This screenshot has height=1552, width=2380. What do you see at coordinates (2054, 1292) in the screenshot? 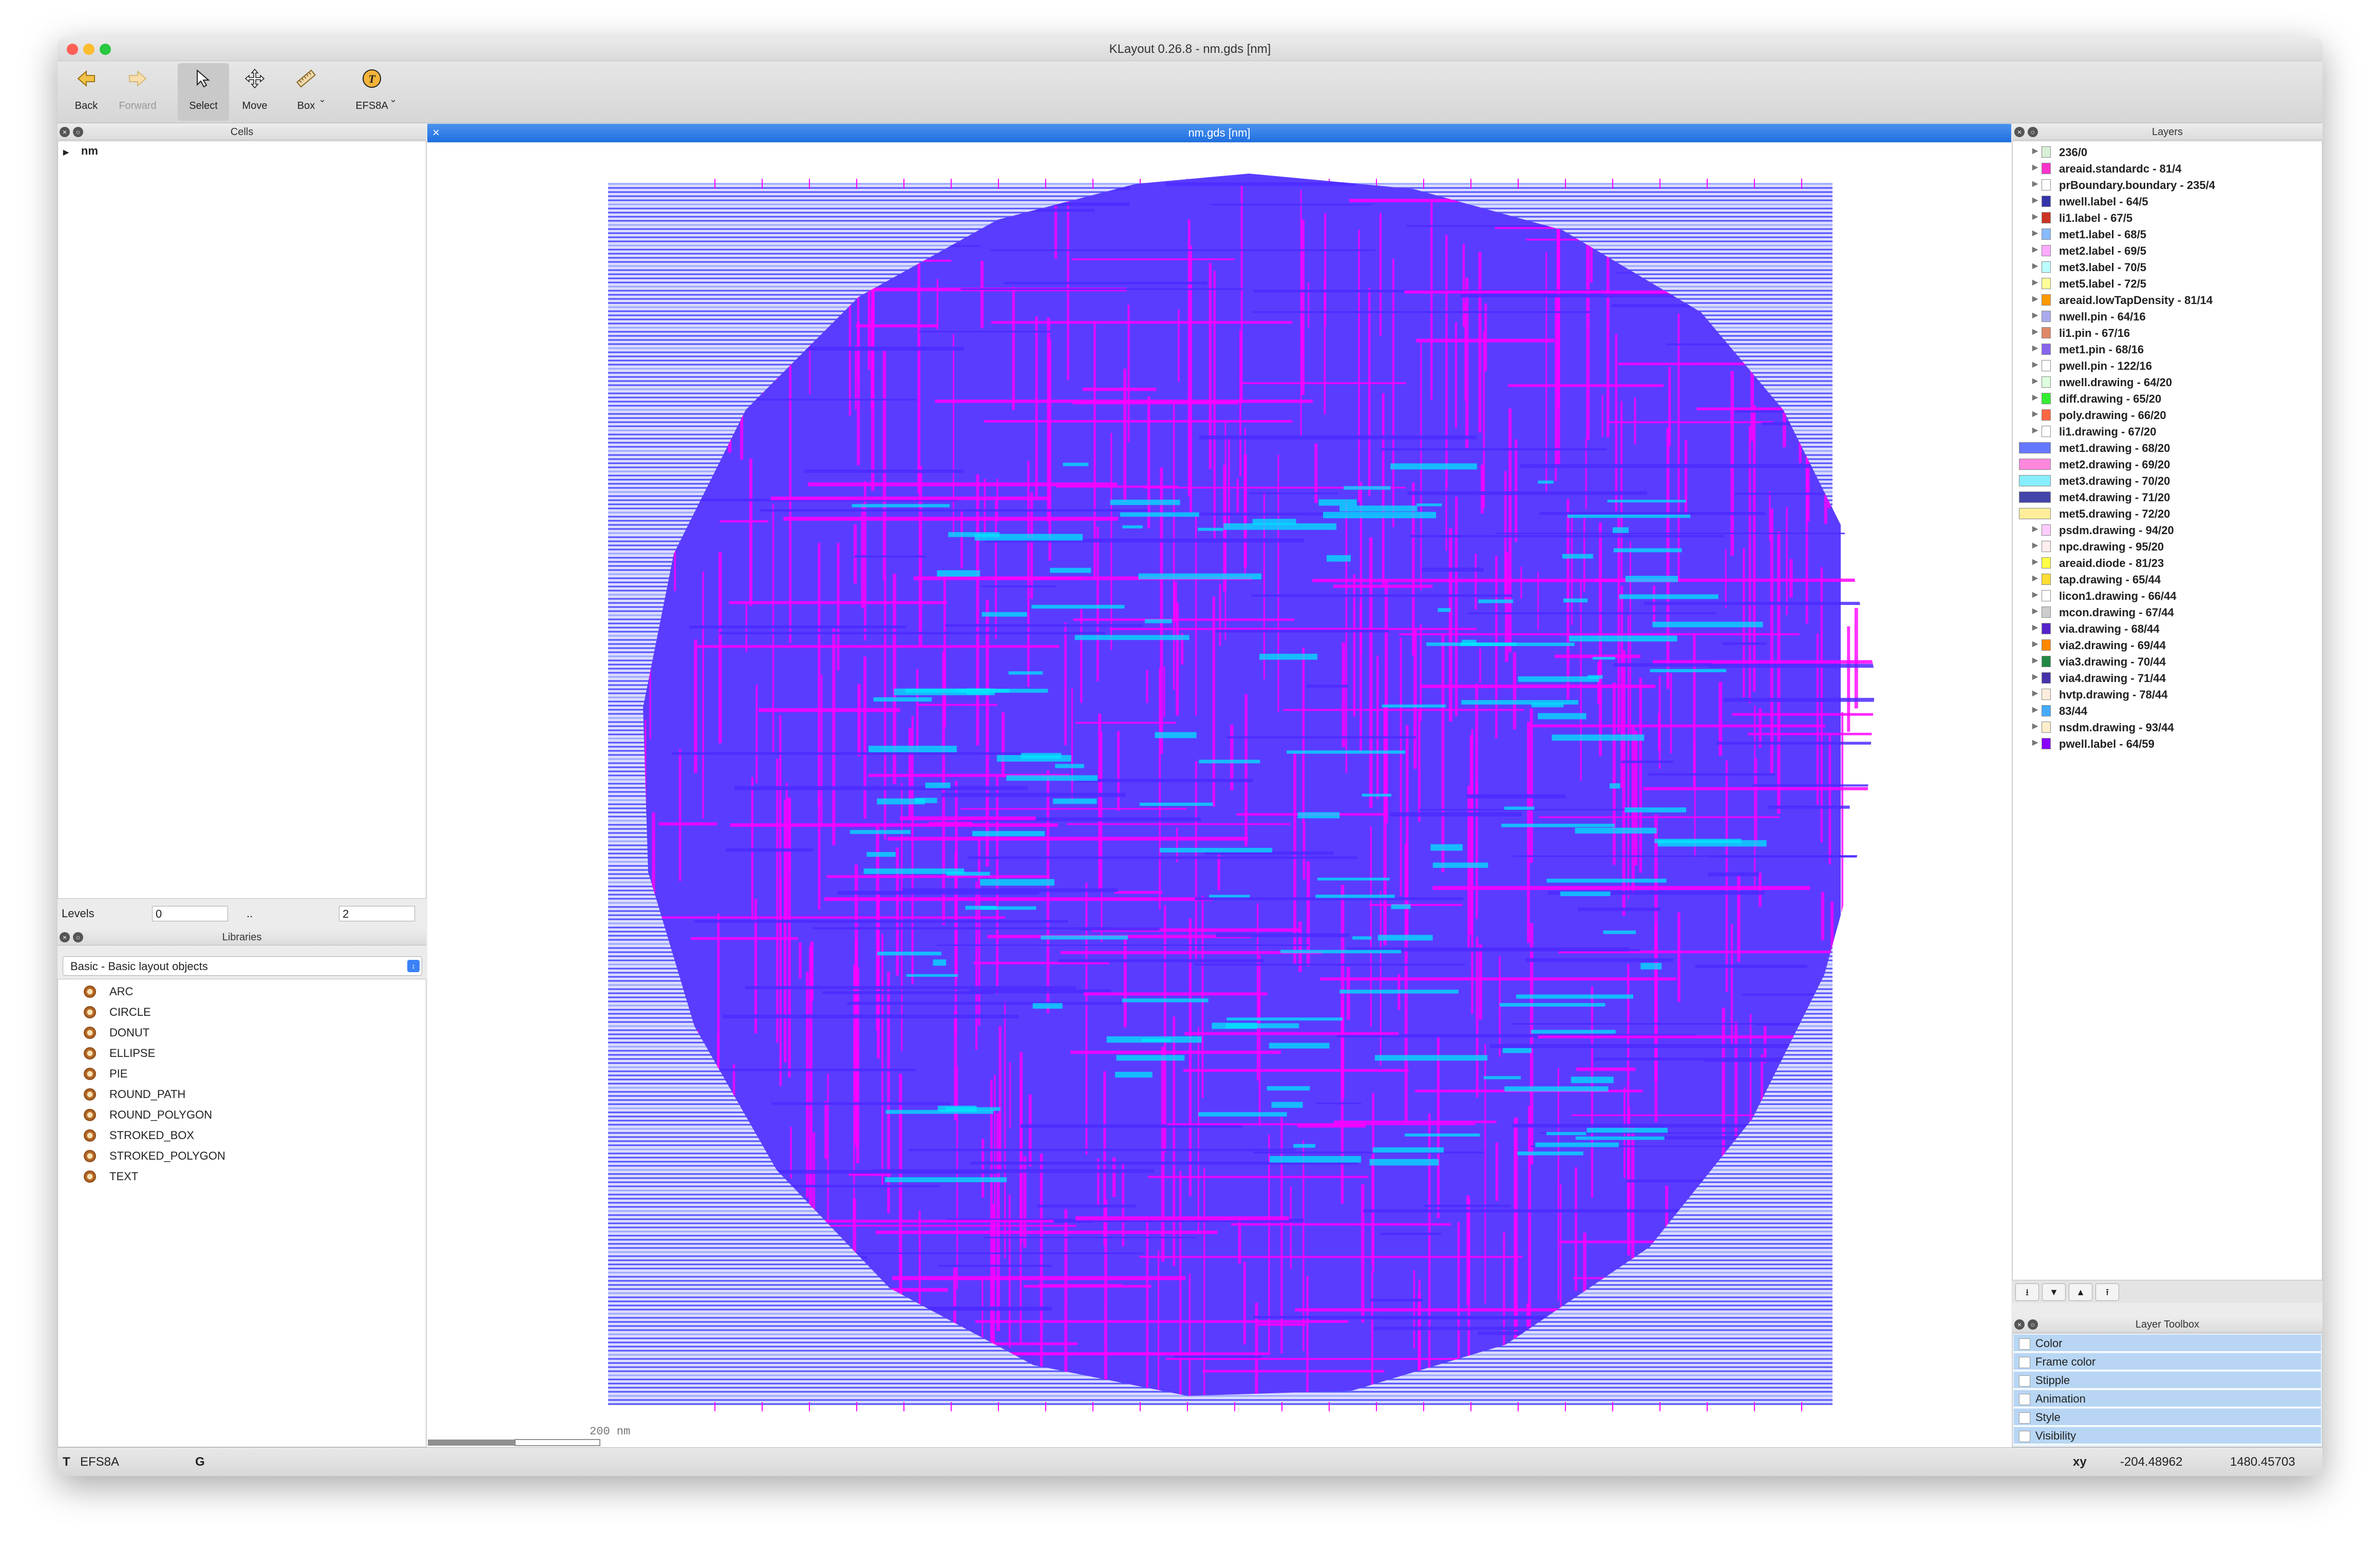
I see `move-down-icon: ▼` at bounding box center [2054, 1292].